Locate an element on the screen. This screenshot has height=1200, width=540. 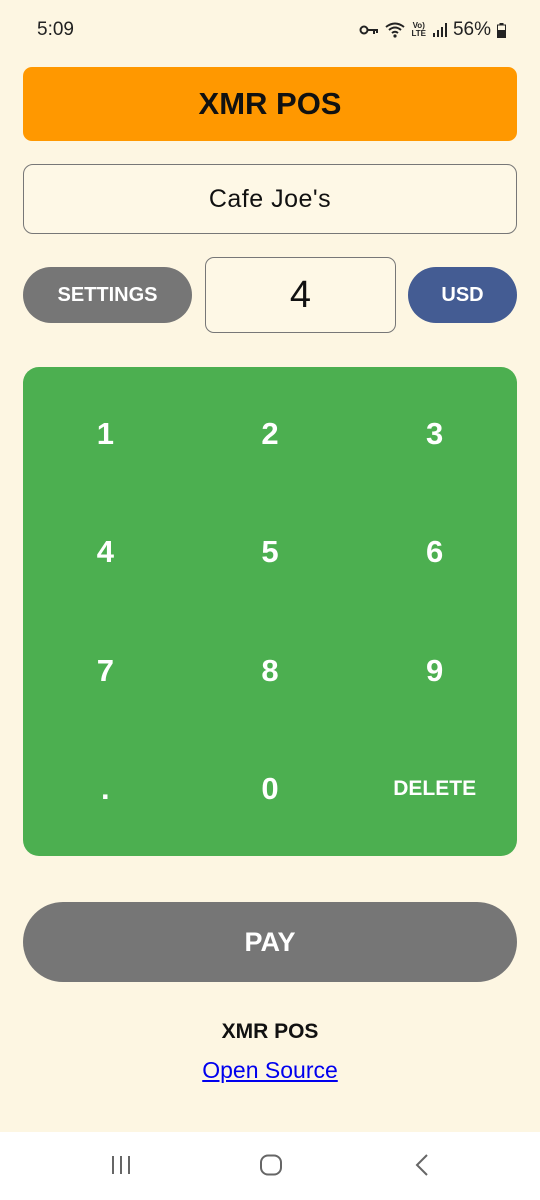
footer-title: XMR POS is located at coordinates (270, 1031).